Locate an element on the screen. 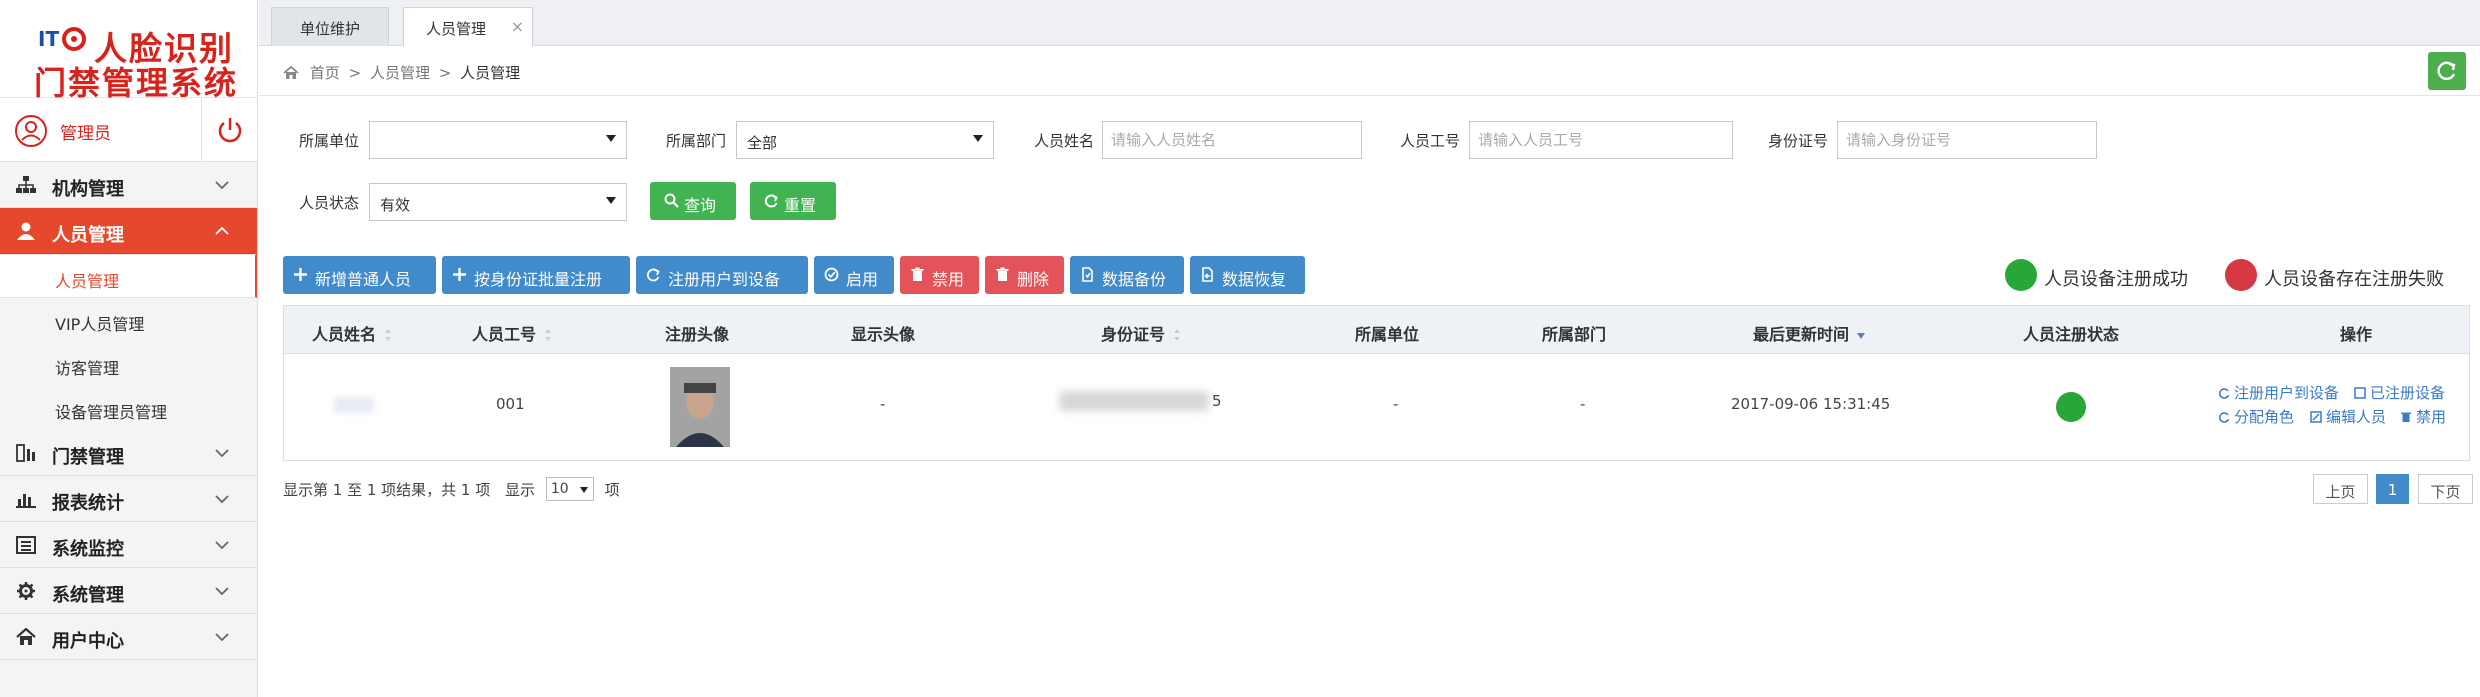 This screenshot has width=2480, height=697. tab-personnel-management: 人员管理 × is located at coordinates (468, 27).